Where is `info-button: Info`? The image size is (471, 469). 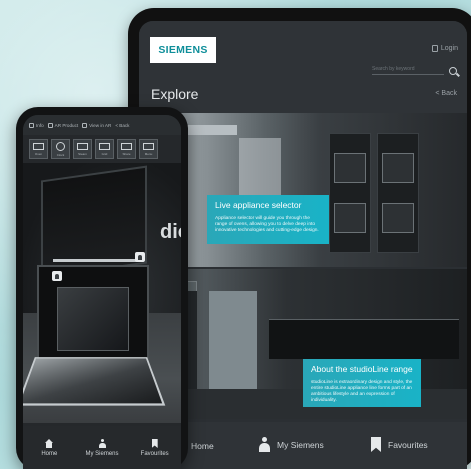
info-button: Info is located at coordinates (36, 125).